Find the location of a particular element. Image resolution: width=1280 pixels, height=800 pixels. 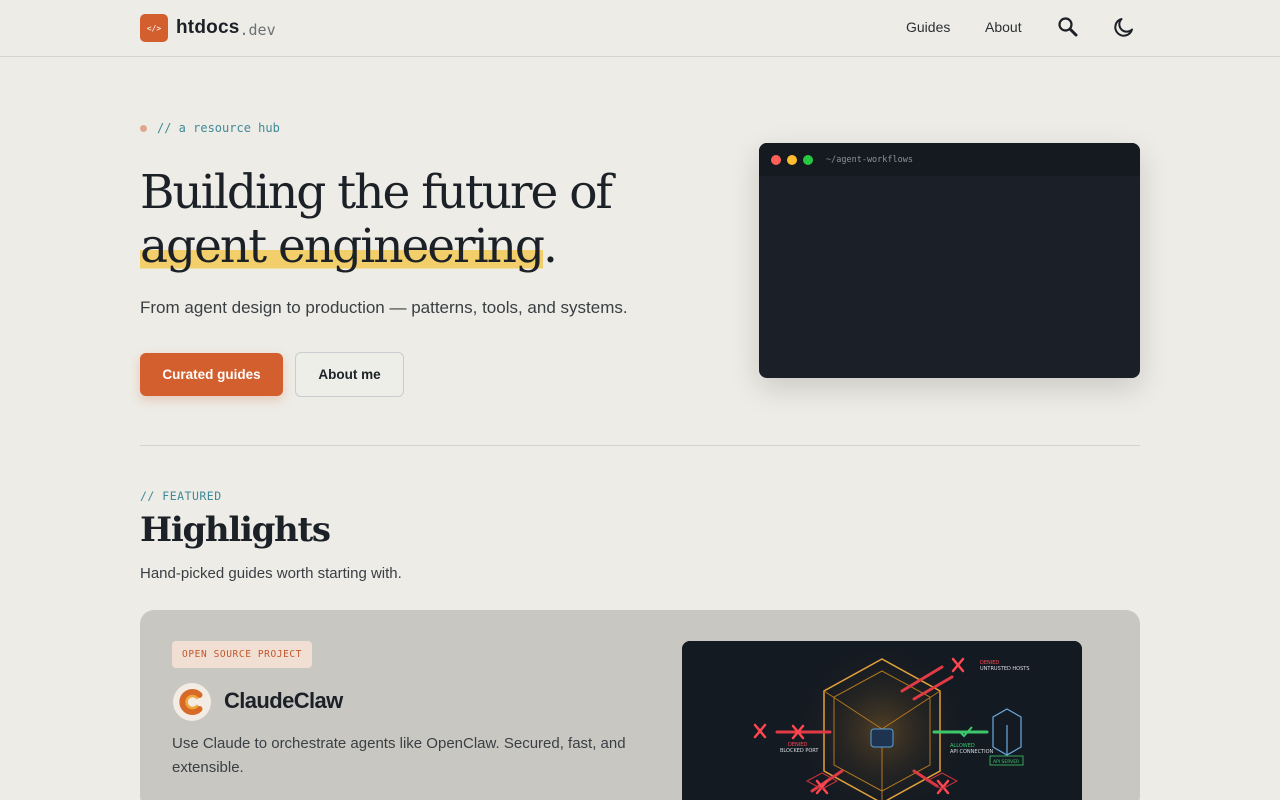

featured-eyebrow: // FEATURED is located at coordinates (181, 496).